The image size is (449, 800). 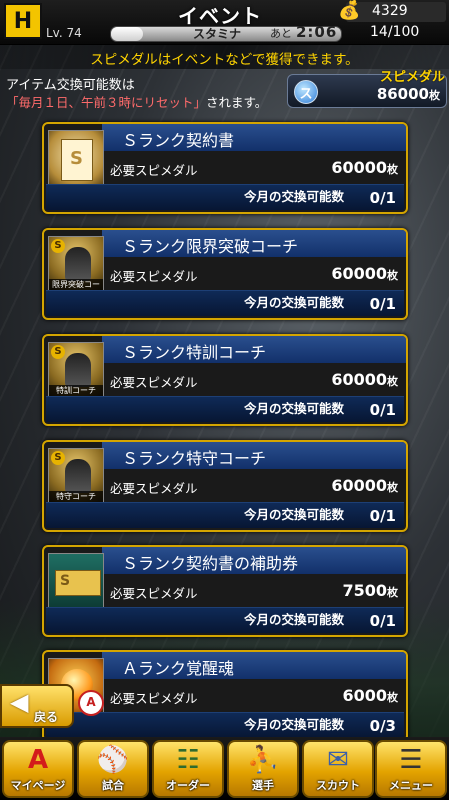 I want to click on exchange-info-line1: アイテム交換可能数は, so click(x=70, y=85).